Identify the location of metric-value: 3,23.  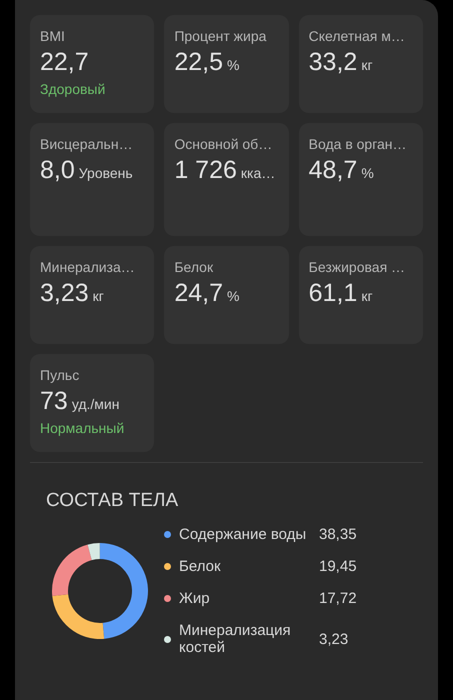
(64, 293).